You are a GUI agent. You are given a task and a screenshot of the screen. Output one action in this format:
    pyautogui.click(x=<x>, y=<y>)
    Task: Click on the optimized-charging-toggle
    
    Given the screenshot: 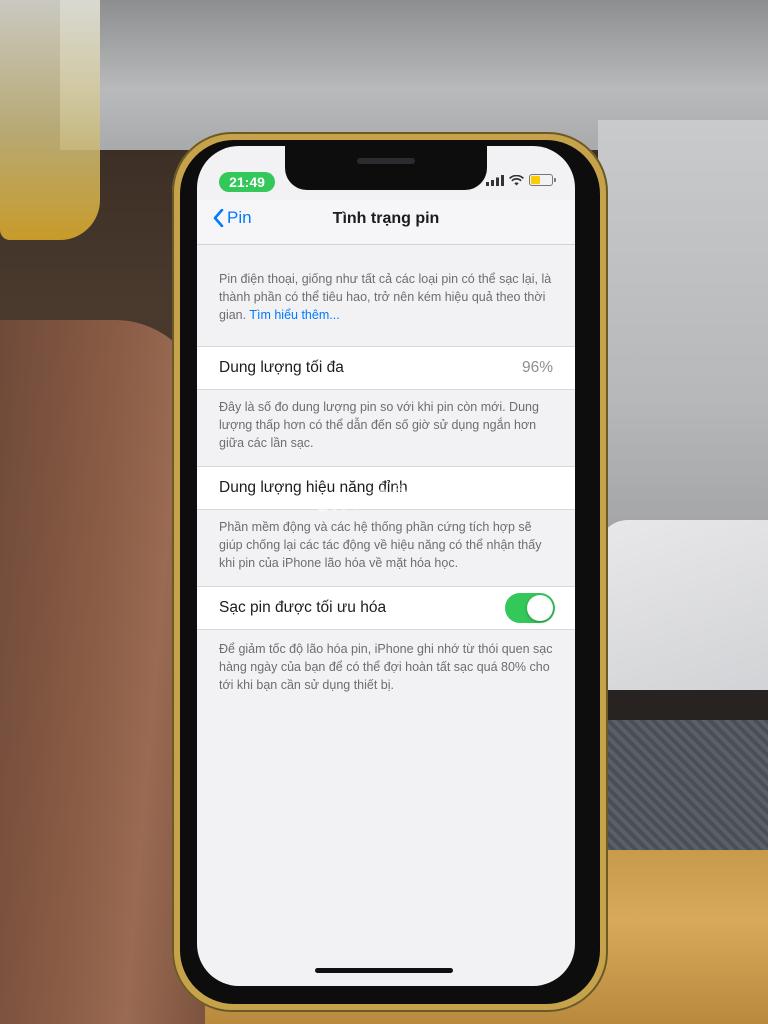 What is the action you would take?
    pyautogui.click(x=530, y=608)
    